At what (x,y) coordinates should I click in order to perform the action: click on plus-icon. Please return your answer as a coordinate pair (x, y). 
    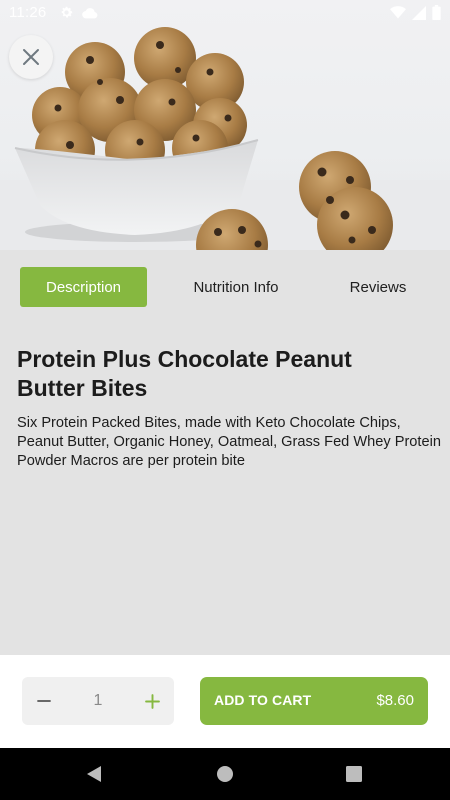
    Looking at the image, I should click on (152, 701).